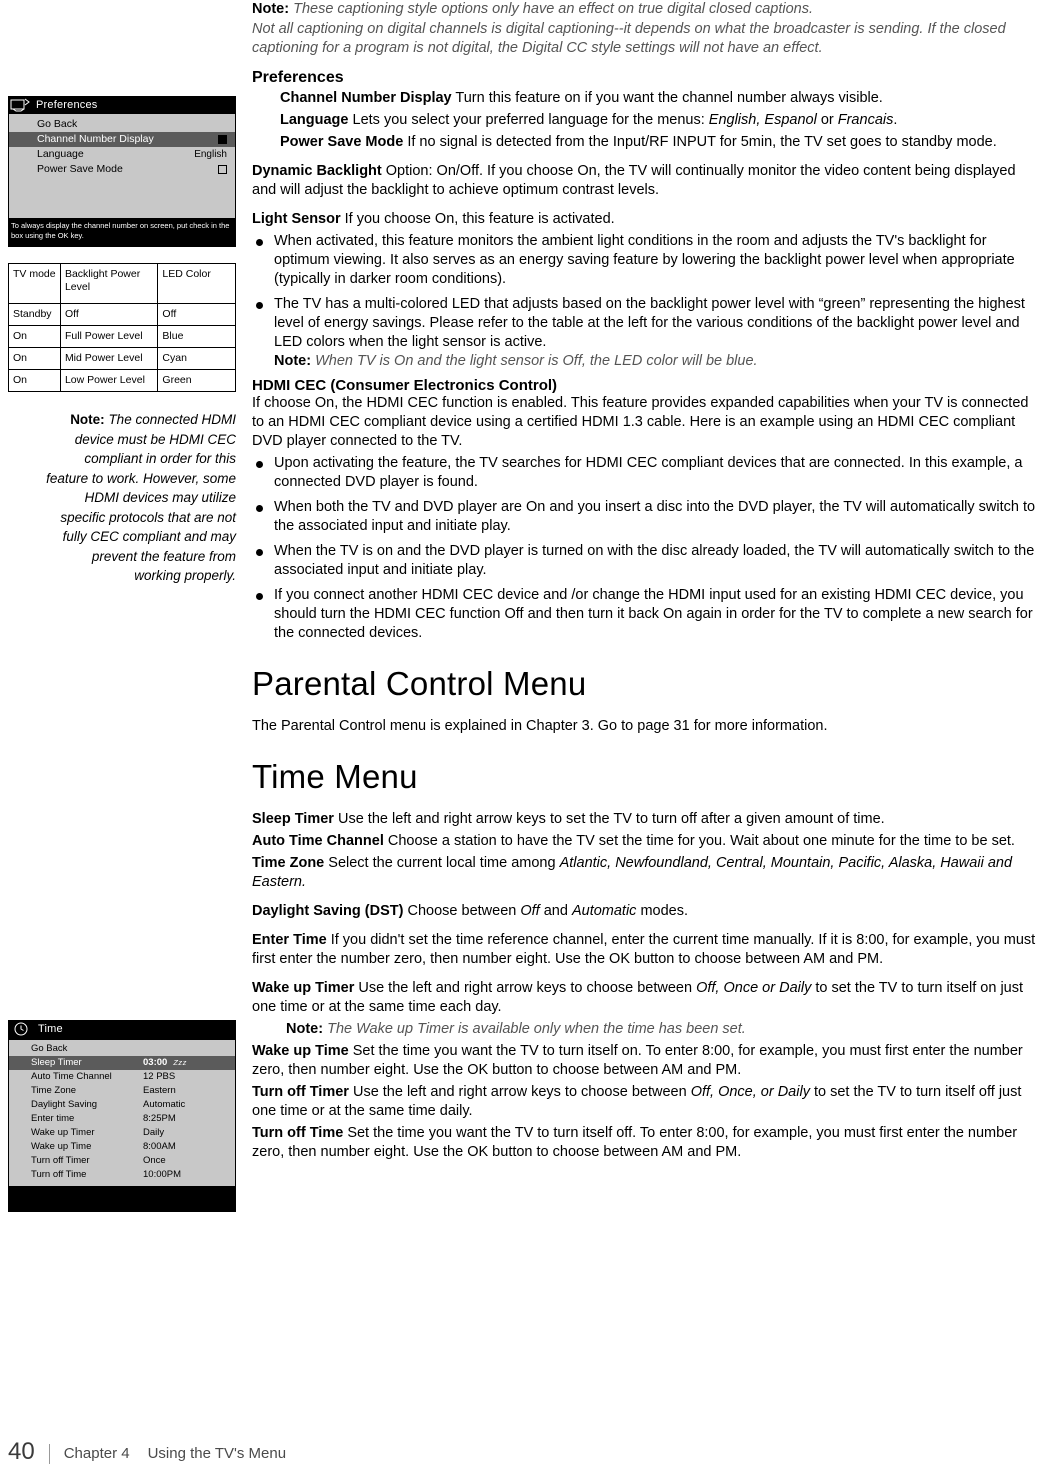  What do you see at coordinates (762, 119) in the screenshot?
I see `desc-italic: English, Espanol` at bounding box center [762, 119].